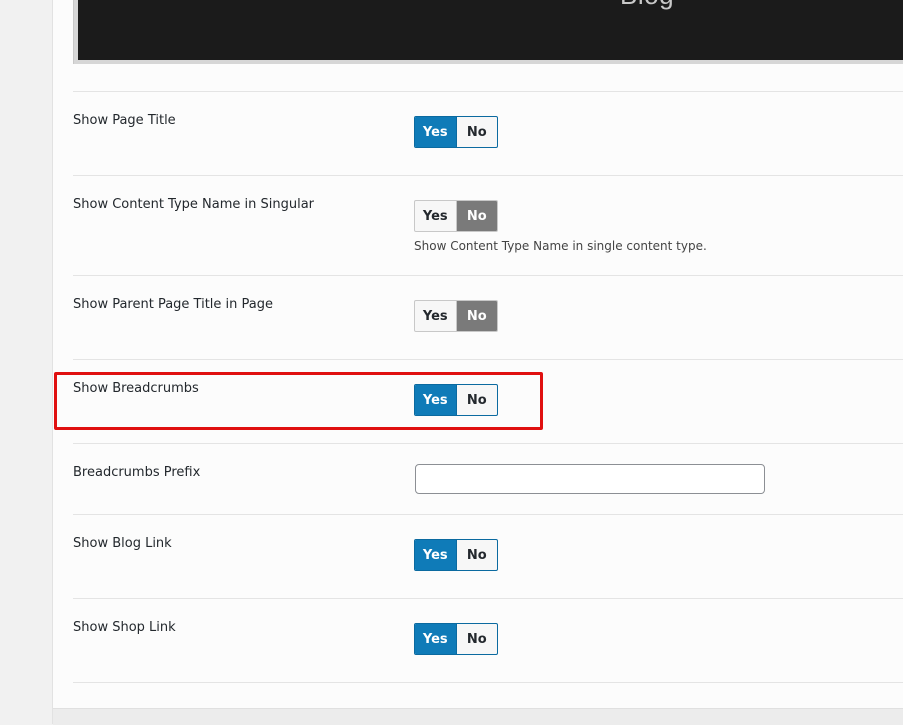  I want to click on show-shop-link-toggle: Yes No, so click(456, 639).